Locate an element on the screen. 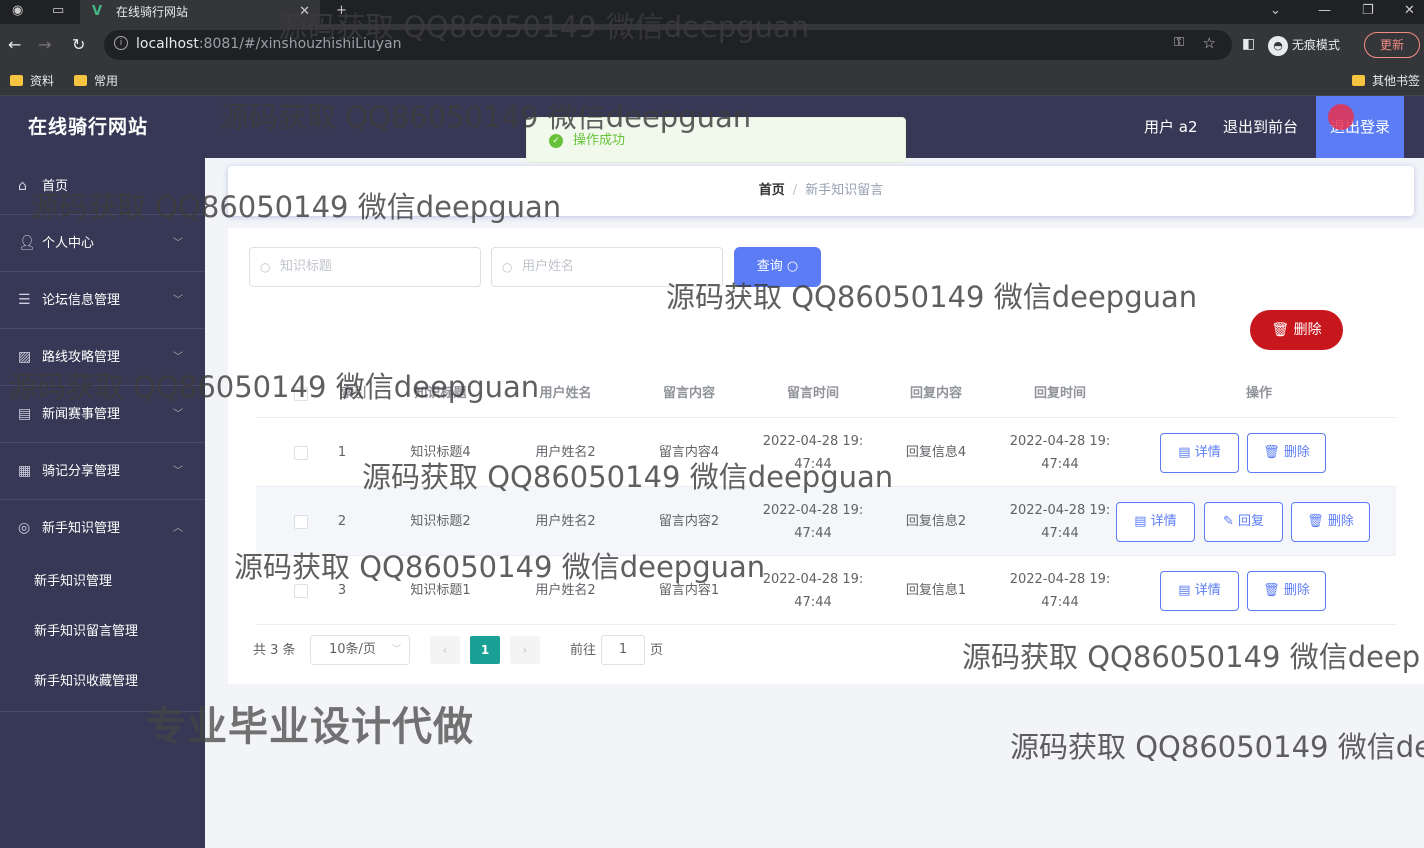 The image size is (1424, 848). reload-icon: ↻ is located at coordinates (78, 45).